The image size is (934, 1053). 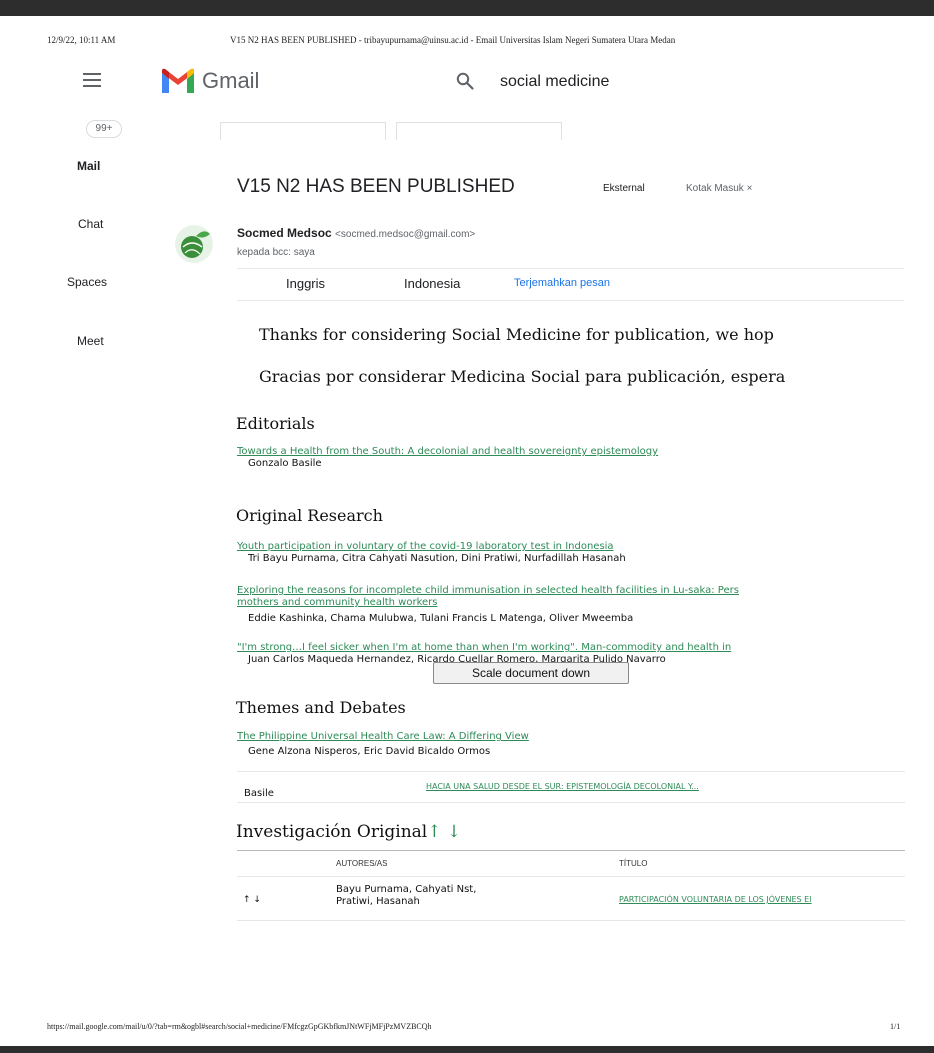 What do you see at coordinates (284, 233) in the screenshot?
I see `sender-name: Socmed Medsoc` at bounding box center [284, 233].